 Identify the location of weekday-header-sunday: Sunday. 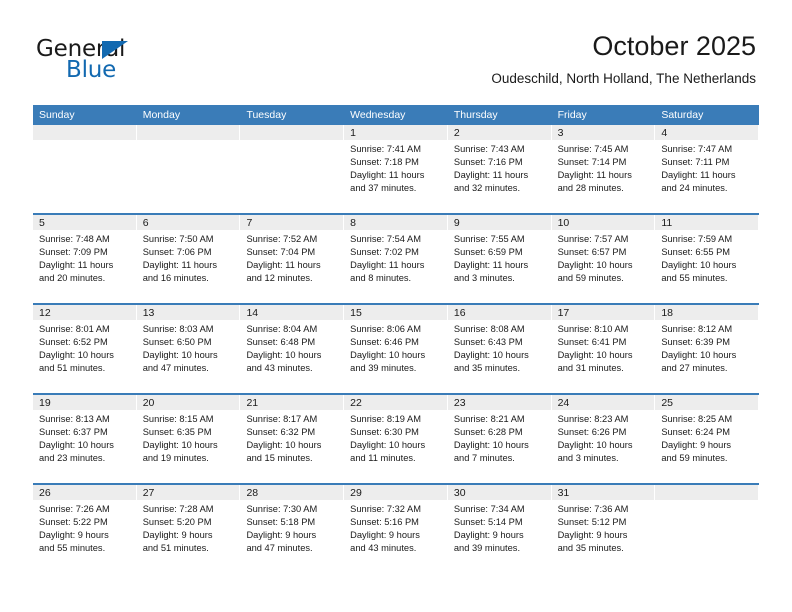
(57, 115).